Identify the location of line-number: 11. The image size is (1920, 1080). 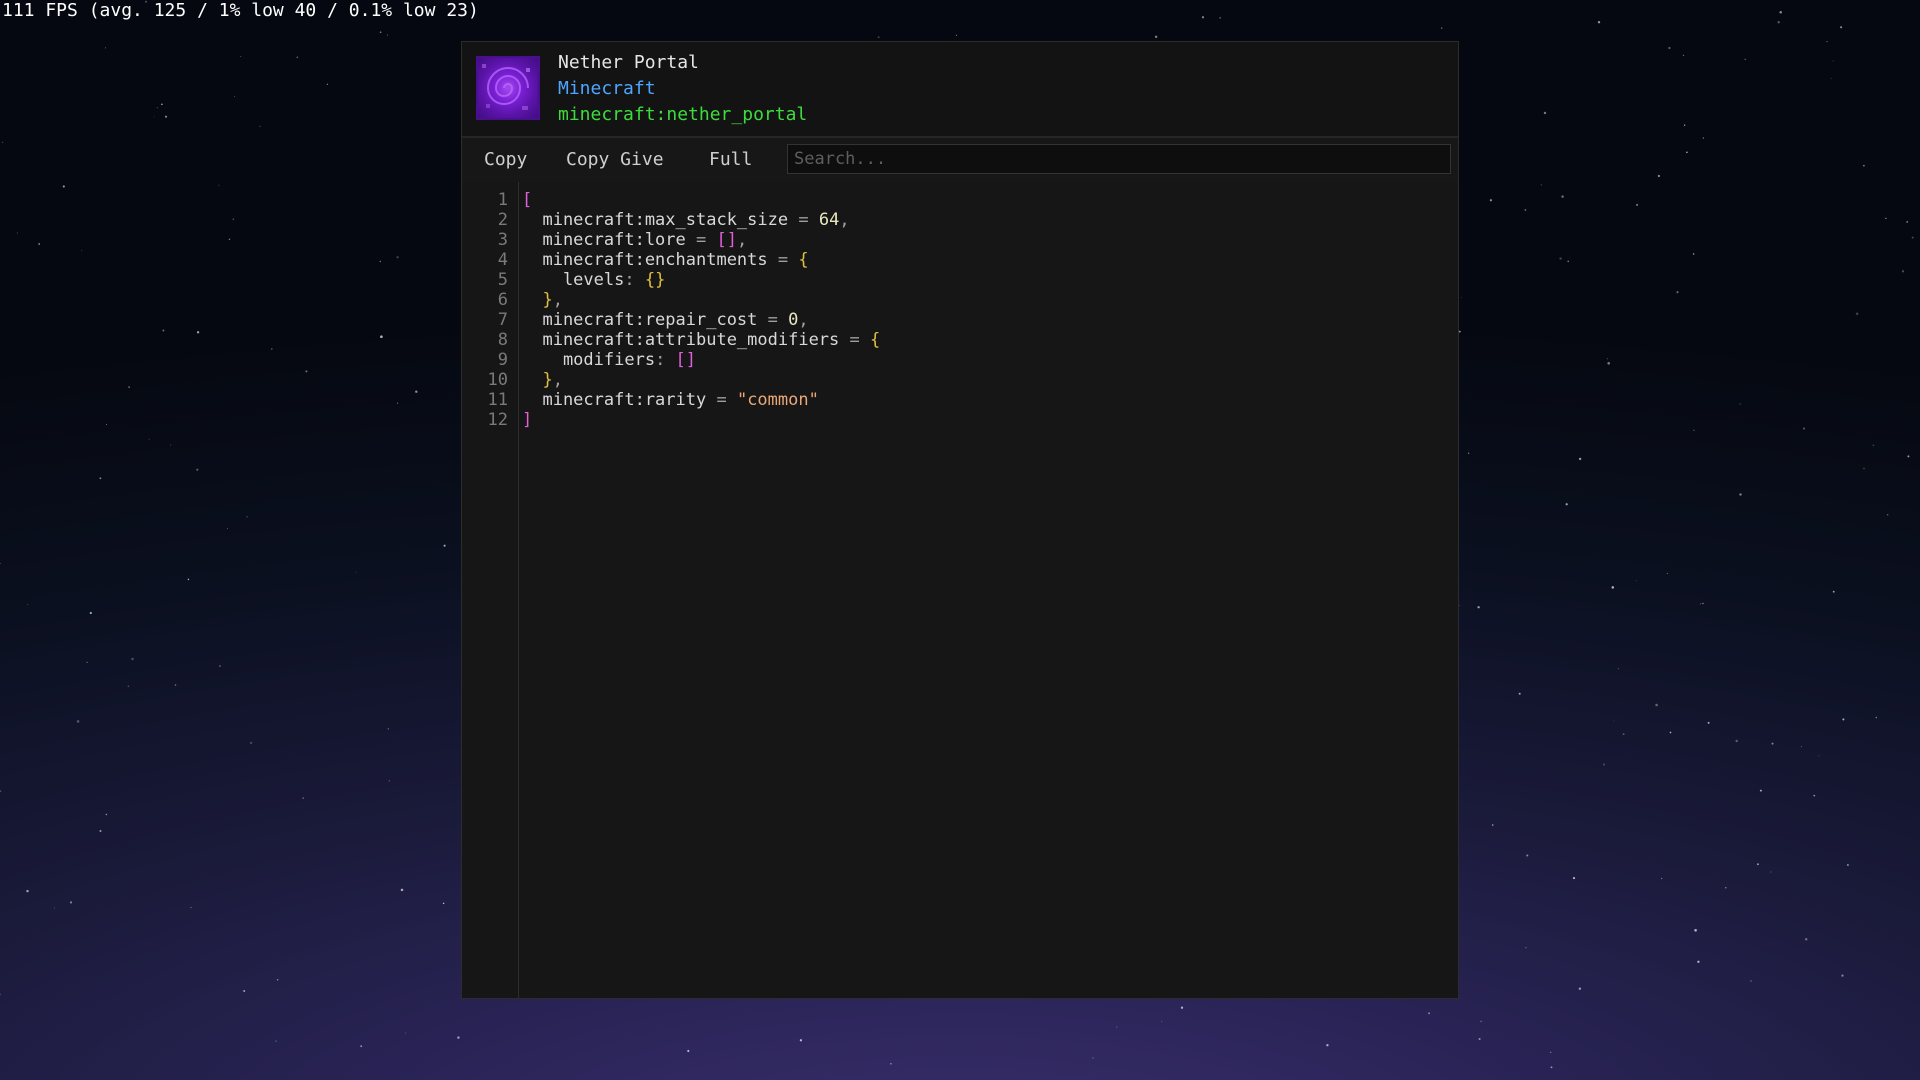
(497, 400).